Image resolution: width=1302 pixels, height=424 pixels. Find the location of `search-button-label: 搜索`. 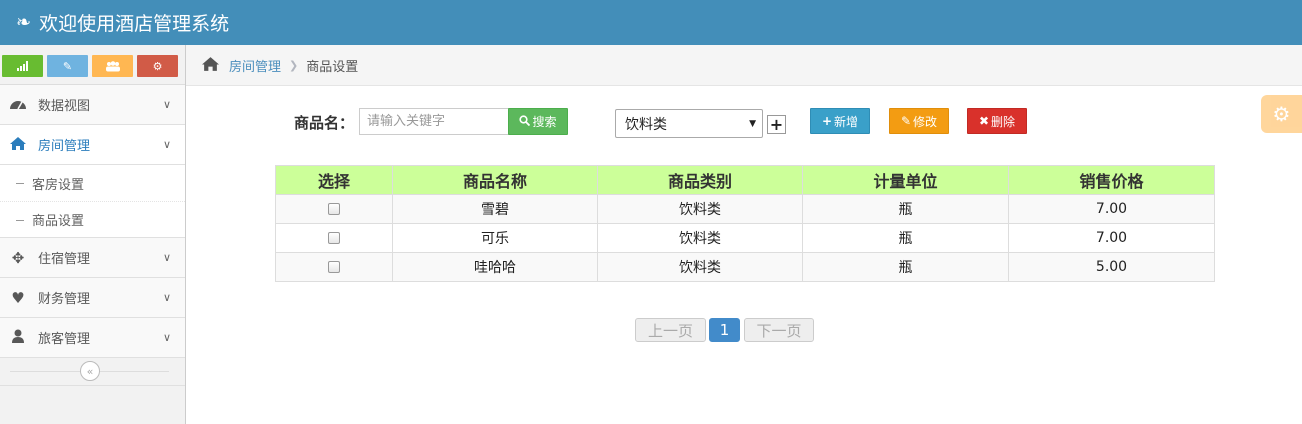

search-button-label: 搜索 is located at coordinates (544, 122).